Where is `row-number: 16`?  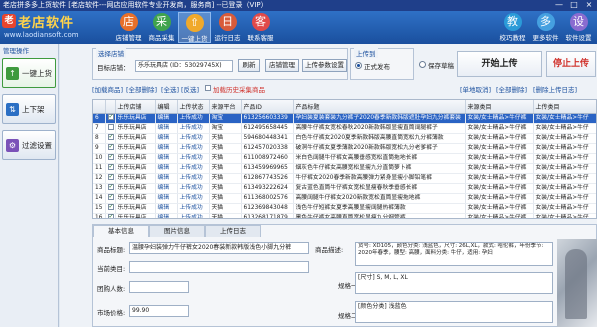 row-number: 16 is located at coordinates (99, 215).